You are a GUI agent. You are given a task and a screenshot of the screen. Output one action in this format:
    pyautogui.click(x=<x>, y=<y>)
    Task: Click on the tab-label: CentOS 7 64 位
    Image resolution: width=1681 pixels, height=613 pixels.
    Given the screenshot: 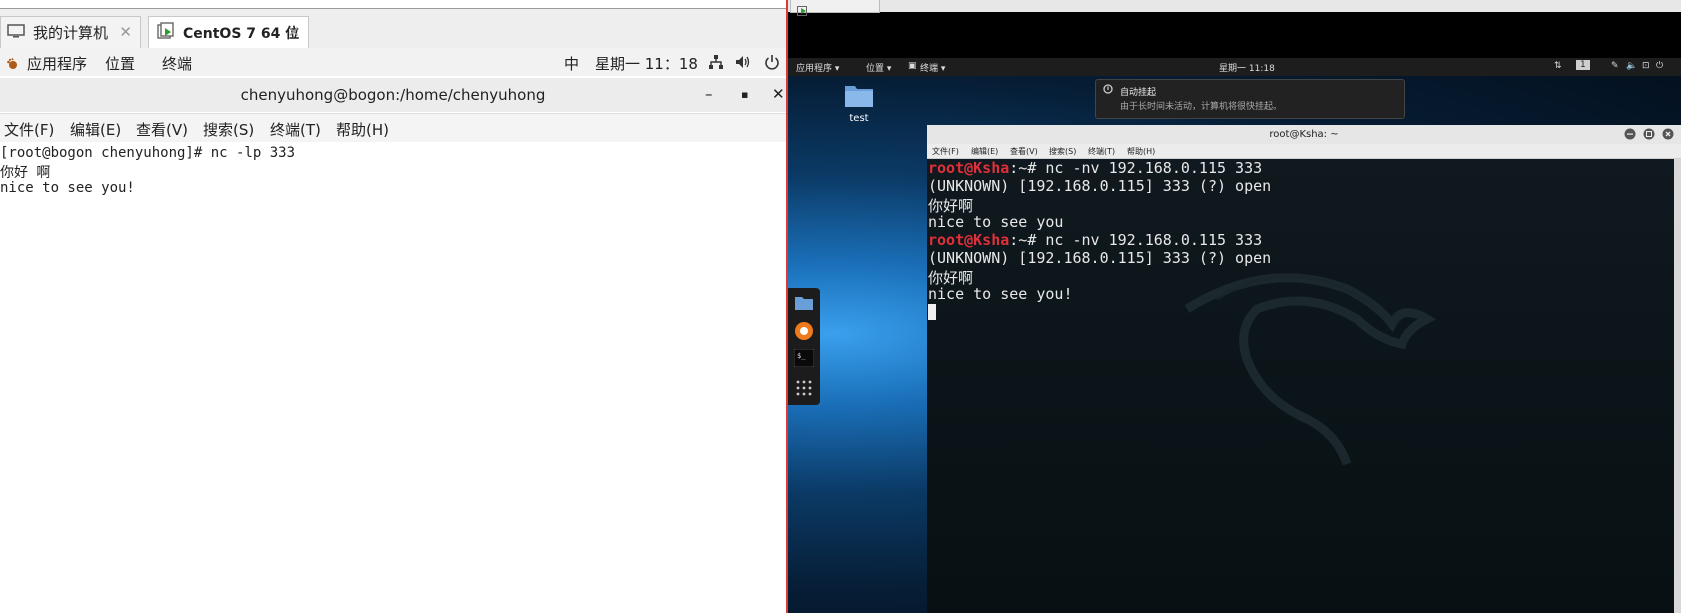 What is the action you would take?
    pyautogui.click(x=241, y=34)
    